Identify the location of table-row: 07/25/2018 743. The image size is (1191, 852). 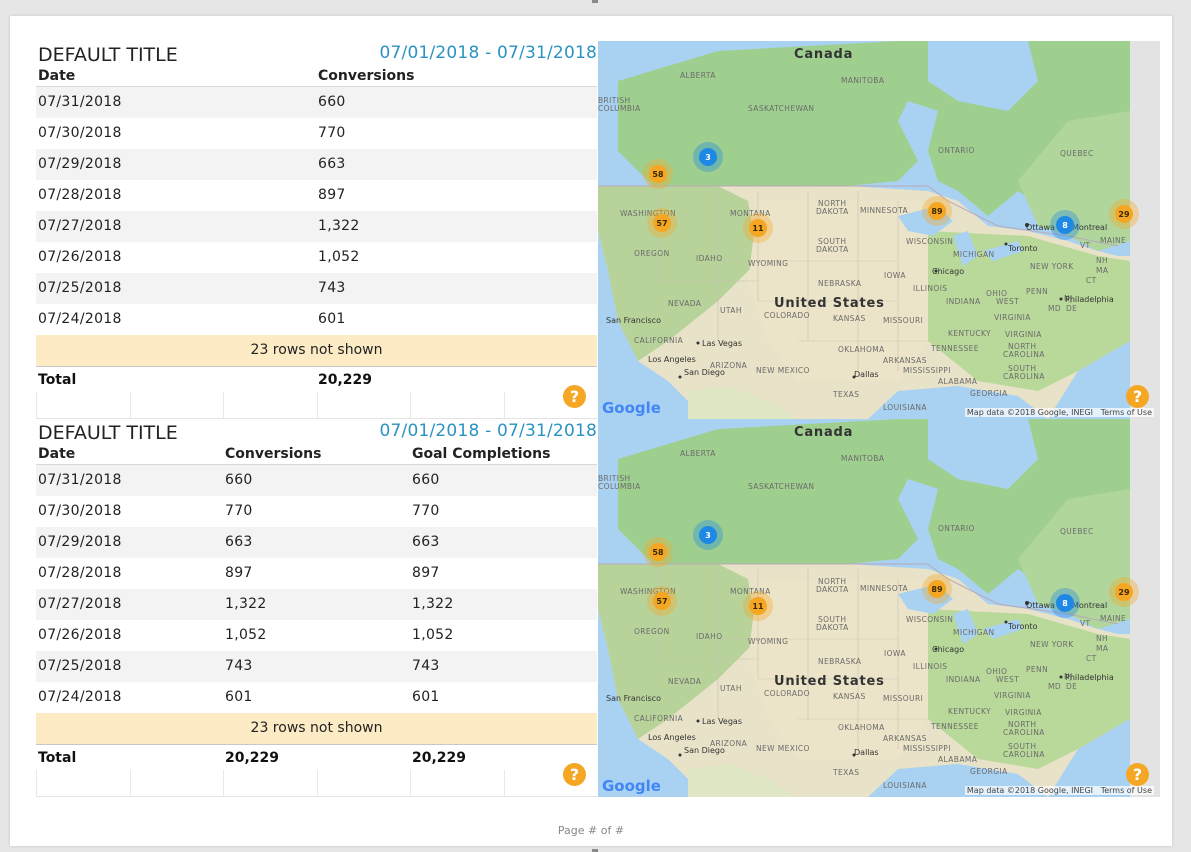
(316, 288).